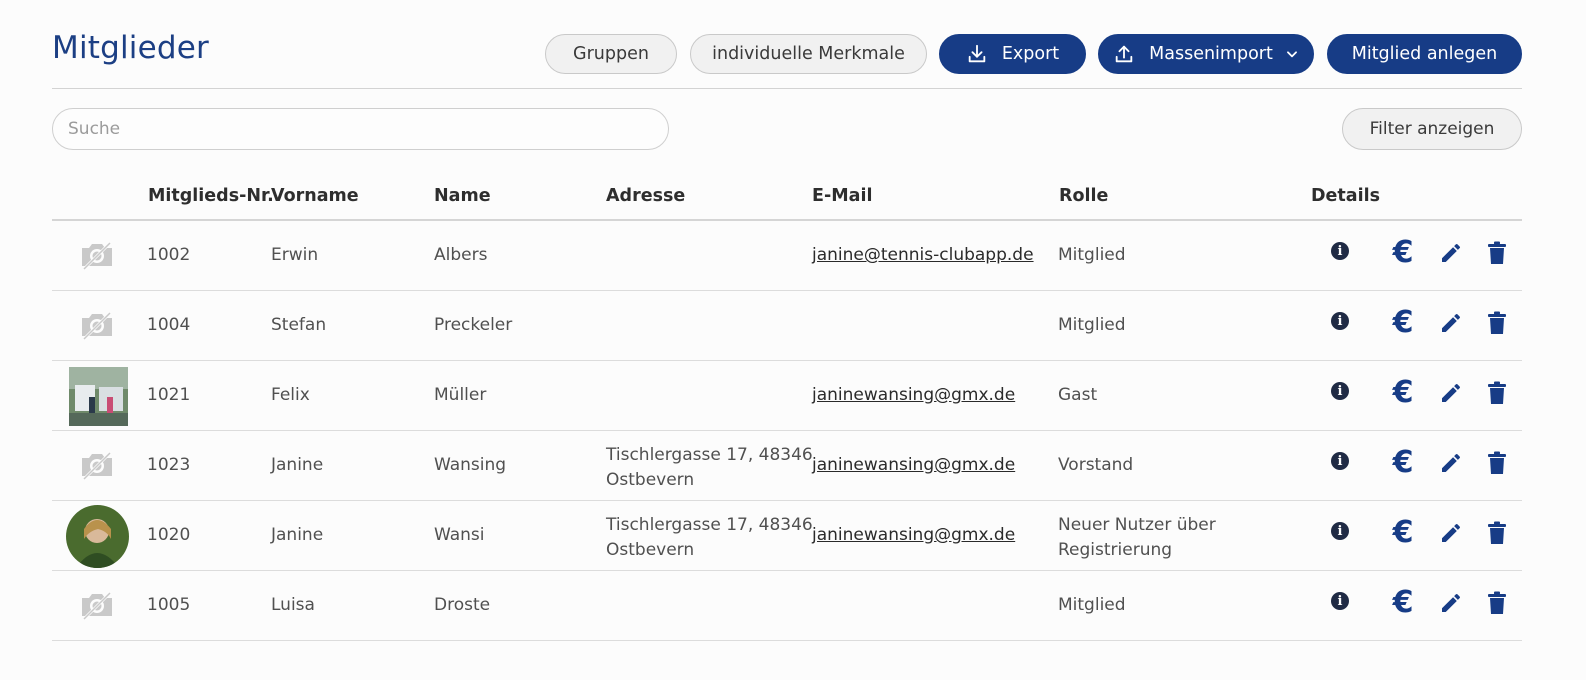  What do you see at coordinates (787, 606) in the screenshot?
I see `table-row: 1005 Luisa Droste Mitglied i €` at bounding box center [787, 606].